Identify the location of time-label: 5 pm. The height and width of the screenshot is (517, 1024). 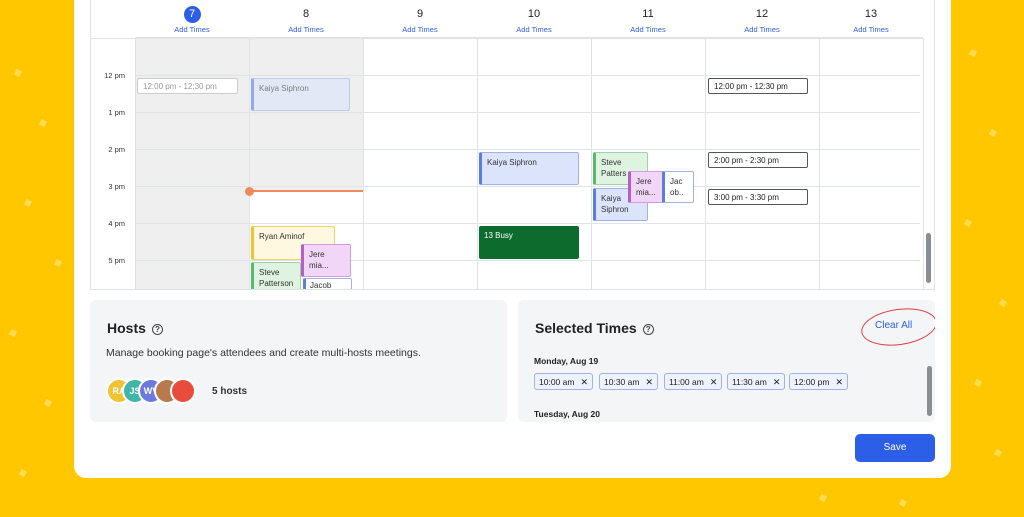
(116, 260).